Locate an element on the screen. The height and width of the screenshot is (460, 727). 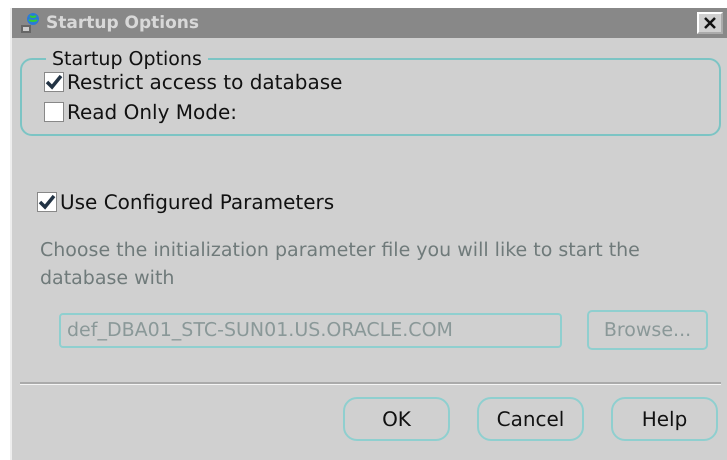
description-text: Choose the initialization parameter file you will like to start the database with is located at coordinates (340, 264).